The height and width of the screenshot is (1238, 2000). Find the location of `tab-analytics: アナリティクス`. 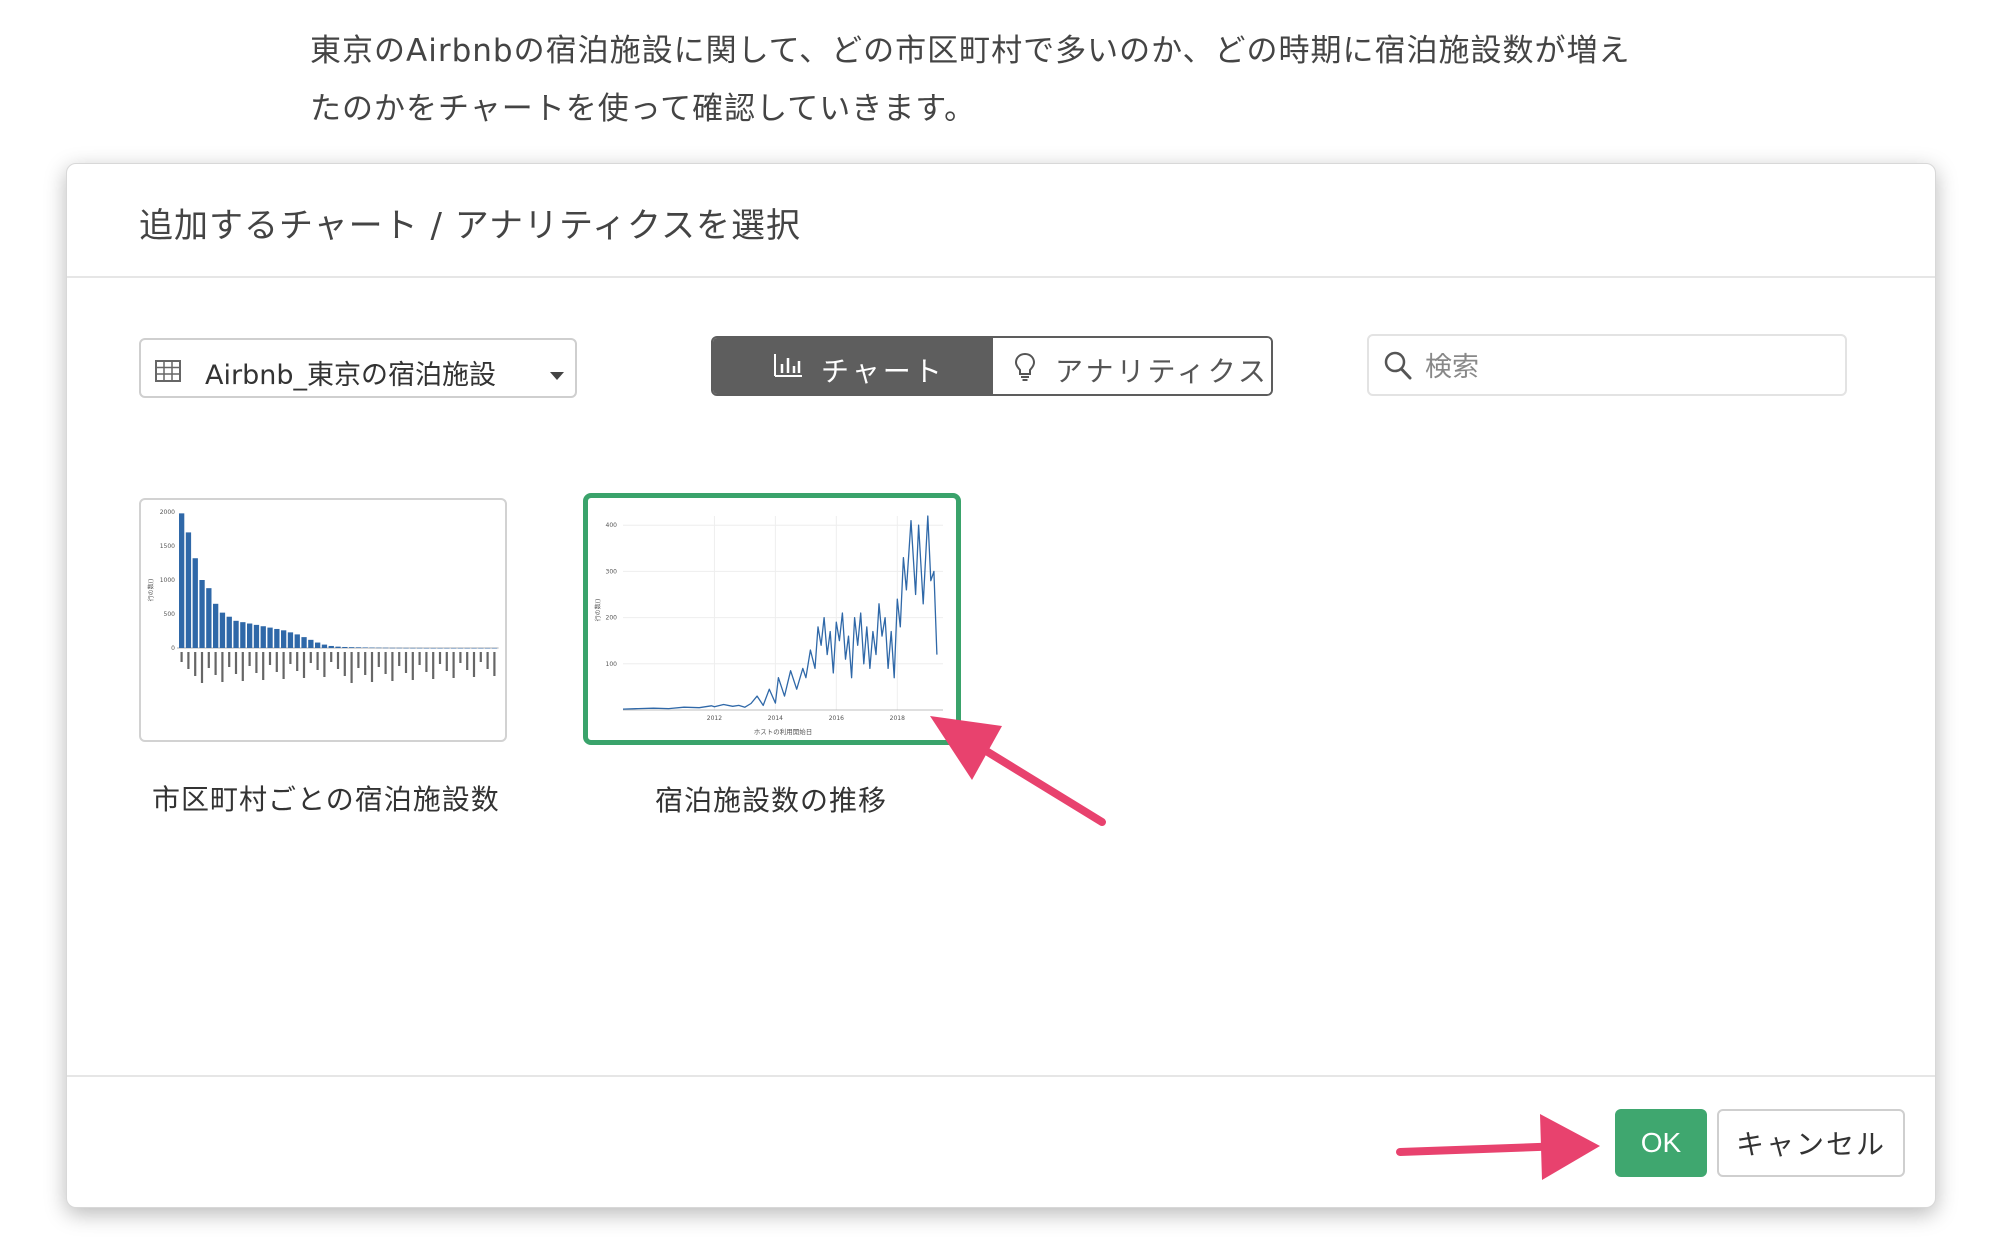

tab-analytics: アナリティクス is located at coordinates (1132, 366).